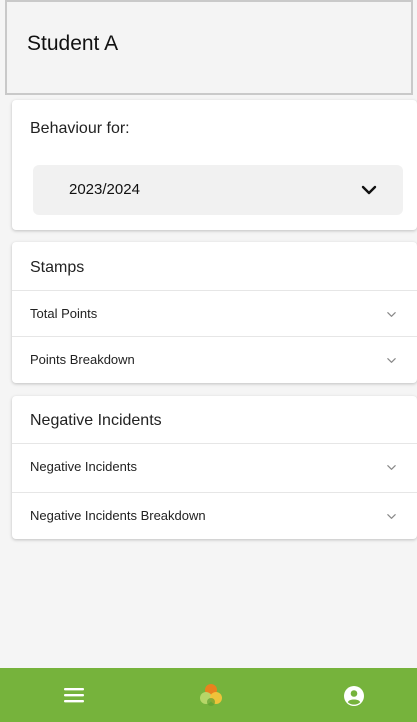  I want to click on menu-icon, so click(74, 695).